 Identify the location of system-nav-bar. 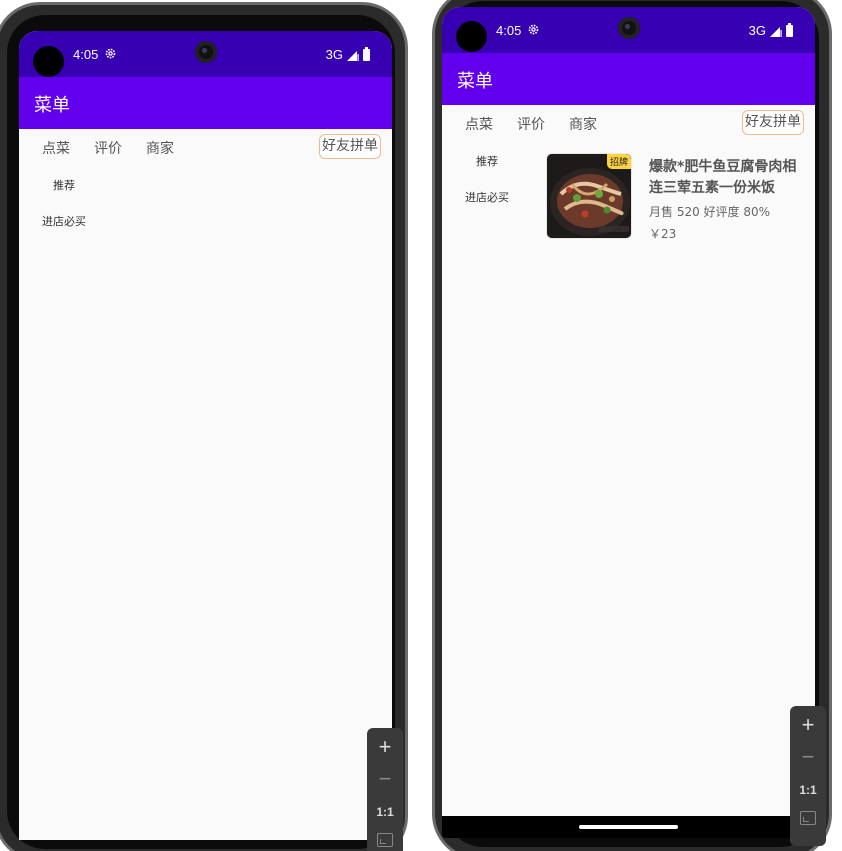
(628, 827).